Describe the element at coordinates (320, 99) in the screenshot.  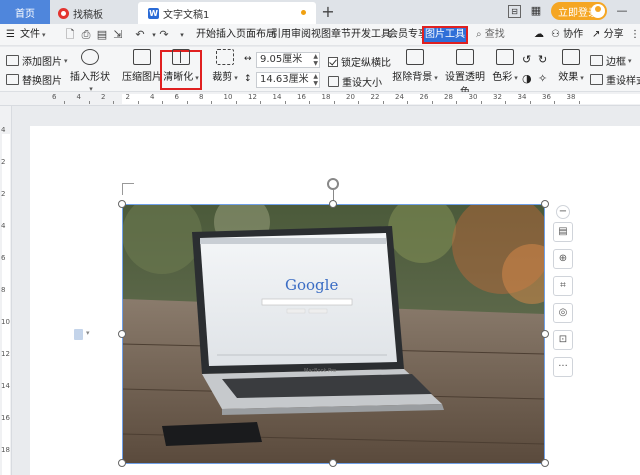
I see `horizontal-ruler: 6 4 2 2 4 6 8 10 12 14 16 18 20 22 24 26 28 30 32 34 36 38` at that location.